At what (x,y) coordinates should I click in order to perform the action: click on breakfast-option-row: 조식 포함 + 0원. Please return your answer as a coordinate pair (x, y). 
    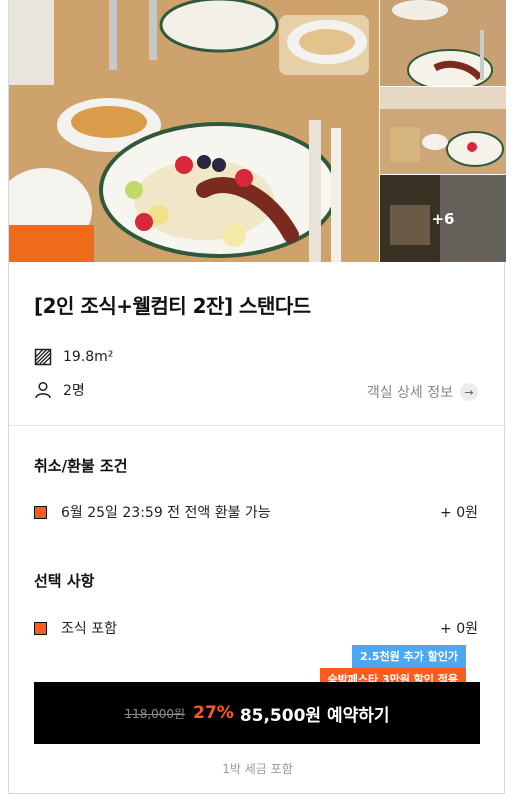
    Looking at the image, I should click on (256, 628).